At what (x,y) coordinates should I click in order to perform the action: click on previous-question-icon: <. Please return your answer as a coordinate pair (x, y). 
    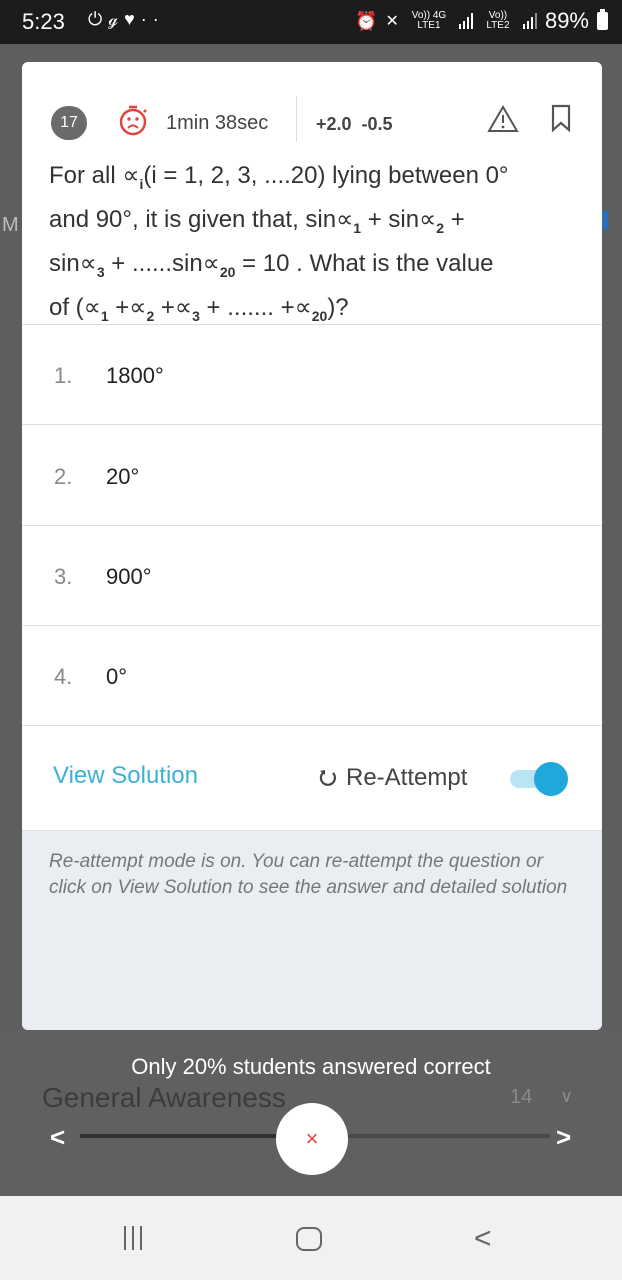
    Looking at the image, I should click on (57, 1137).